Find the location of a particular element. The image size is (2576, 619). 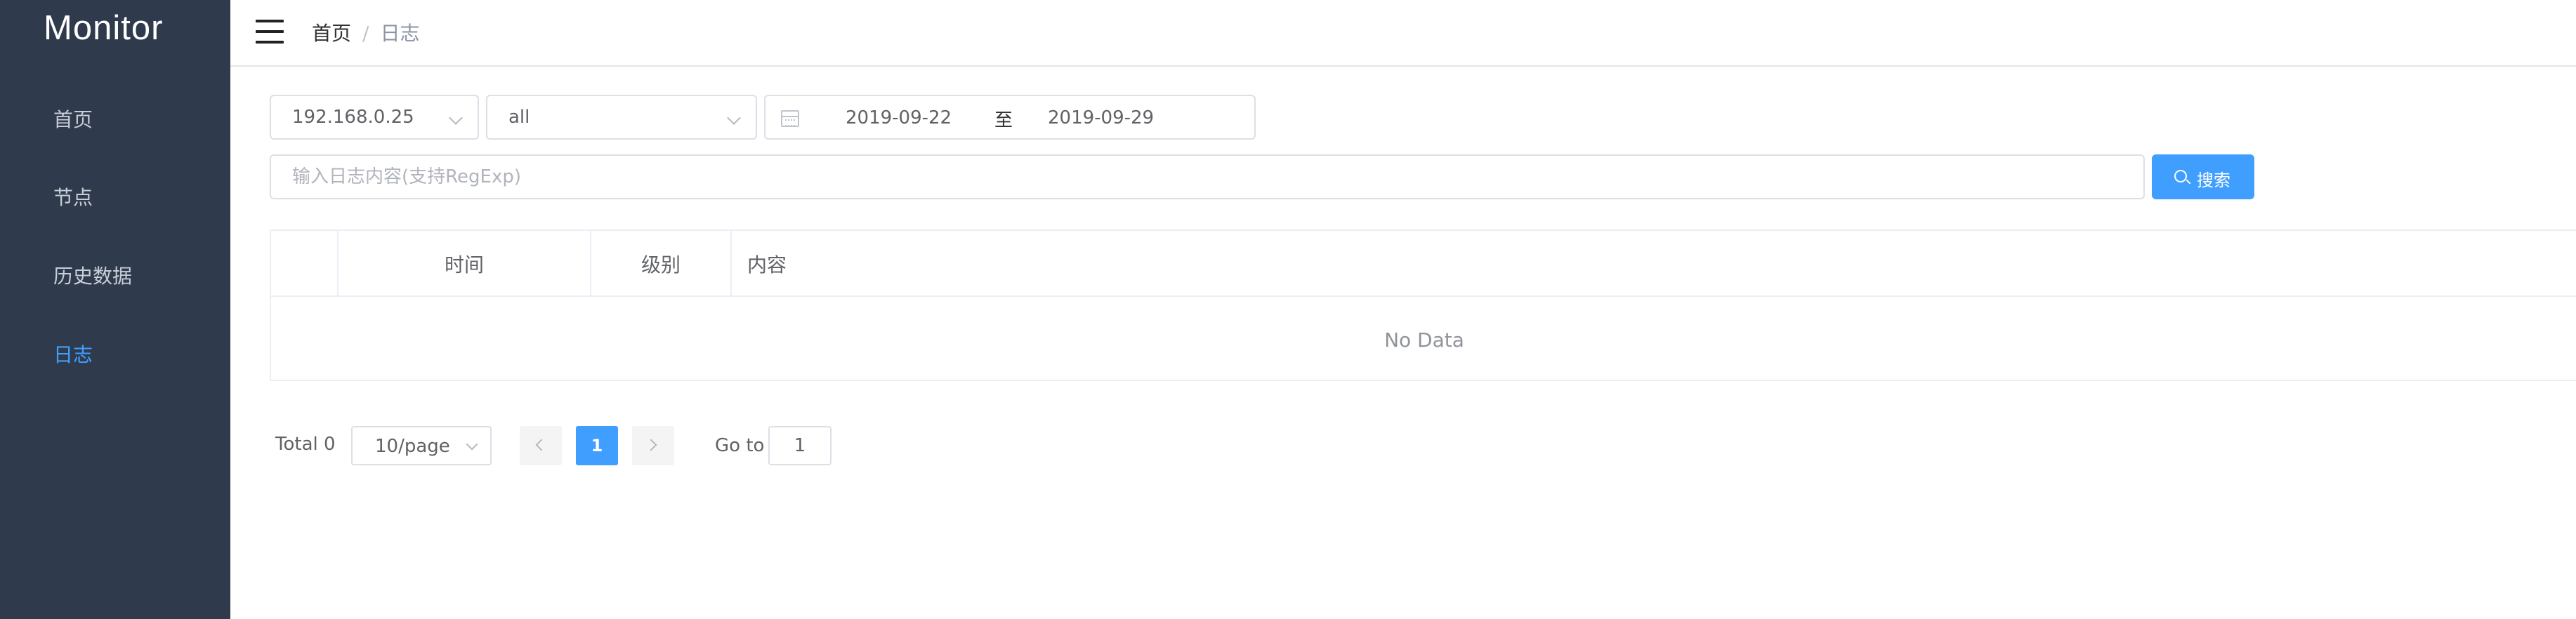

goto-page-input is located at coordinates (800, 445).